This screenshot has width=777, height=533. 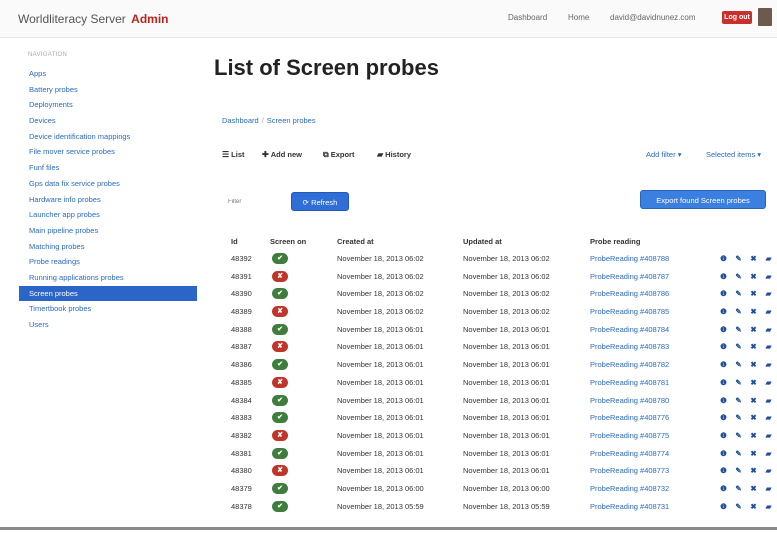 What do you see at coordinates (629, 418) in the screenshot?
I see `probe-reading-link: ProbeReading #408776` at bounding box center [629, 418].